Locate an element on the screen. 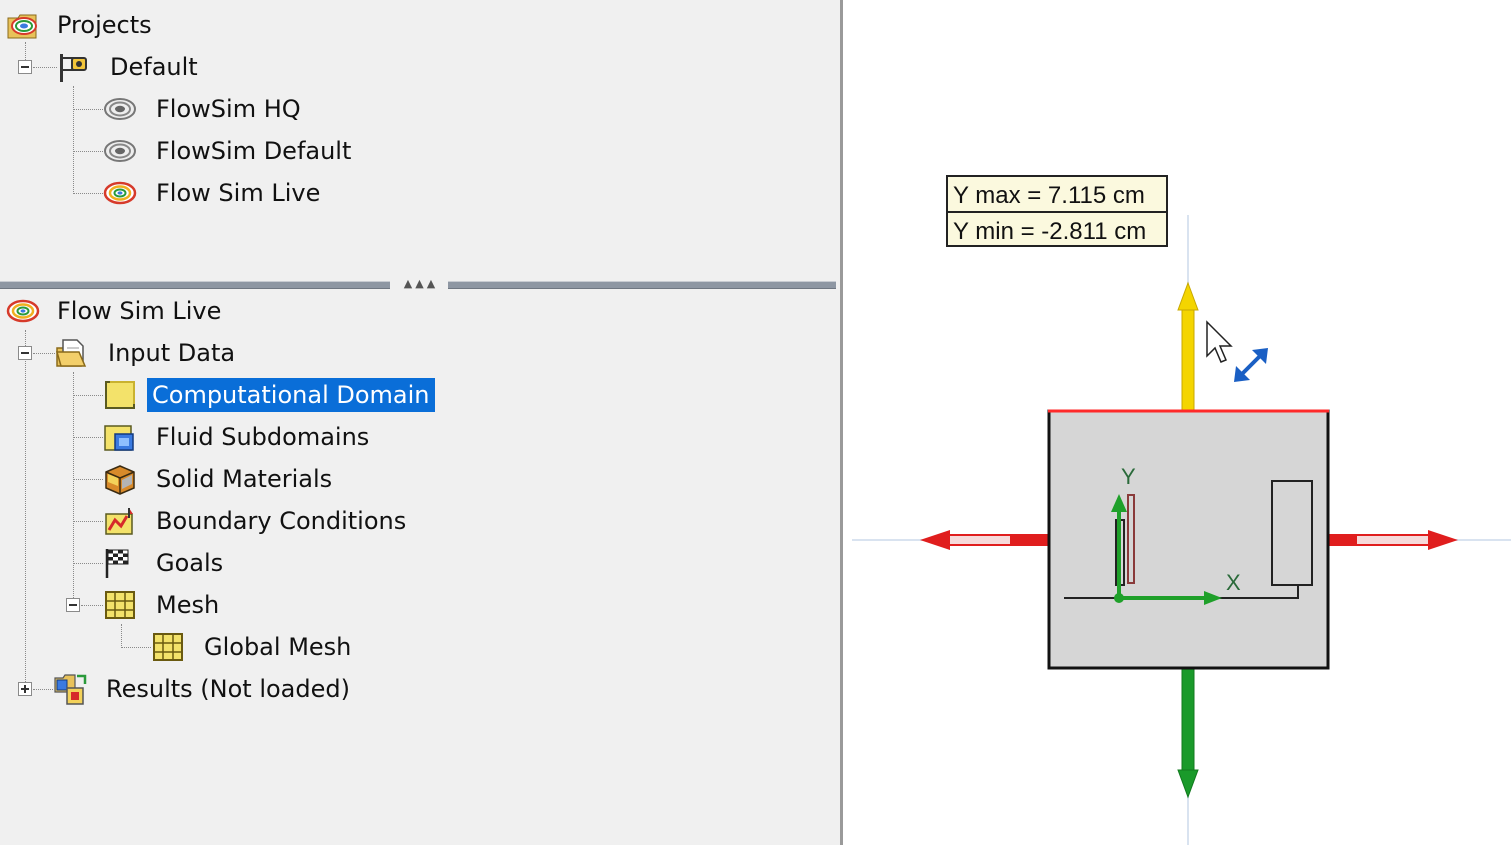  x-min-drag-arrow is located at coordinates (985, 540).